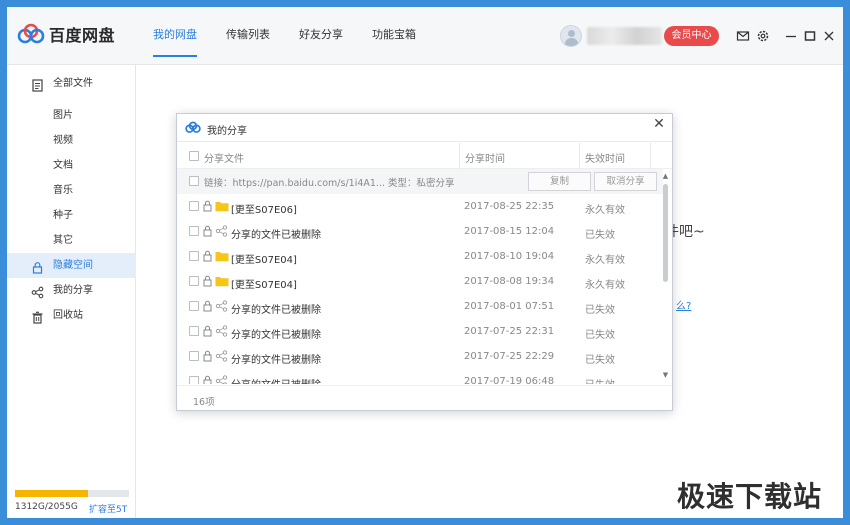  I want to click on sidebar-item-documents: 文档, so click(71, 165).